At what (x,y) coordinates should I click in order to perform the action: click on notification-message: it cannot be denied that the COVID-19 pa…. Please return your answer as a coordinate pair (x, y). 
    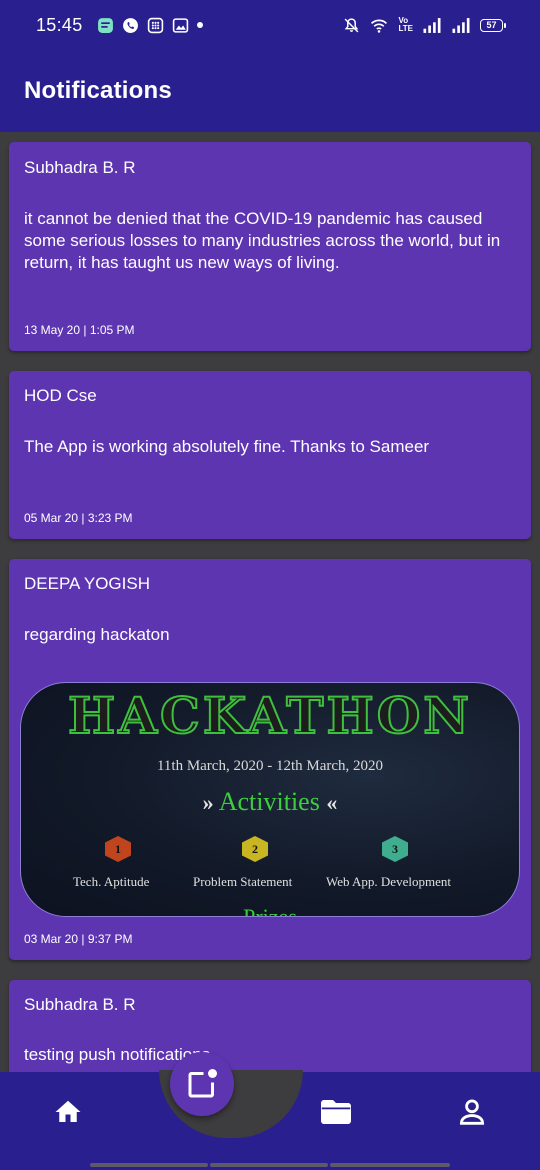
    Looking at the image, I should click on (262, 240).